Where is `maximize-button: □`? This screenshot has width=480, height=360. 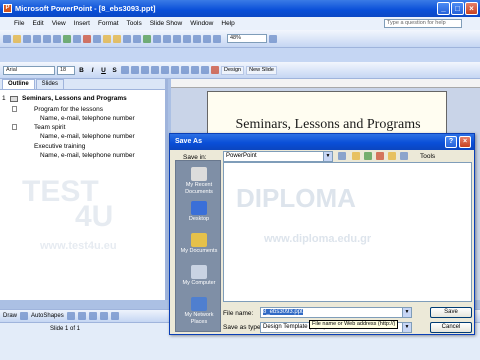 maximize-button: □ is located at coordinates (457, 8).